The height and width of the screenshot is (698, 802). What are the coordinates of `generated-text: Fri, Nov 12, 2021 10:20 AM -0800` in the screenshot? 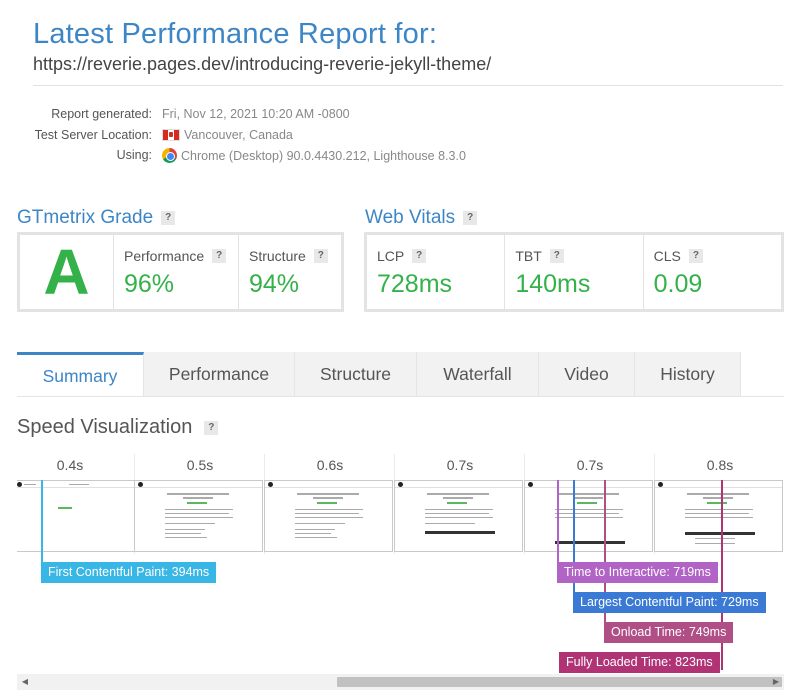 It's located at (256, 114).